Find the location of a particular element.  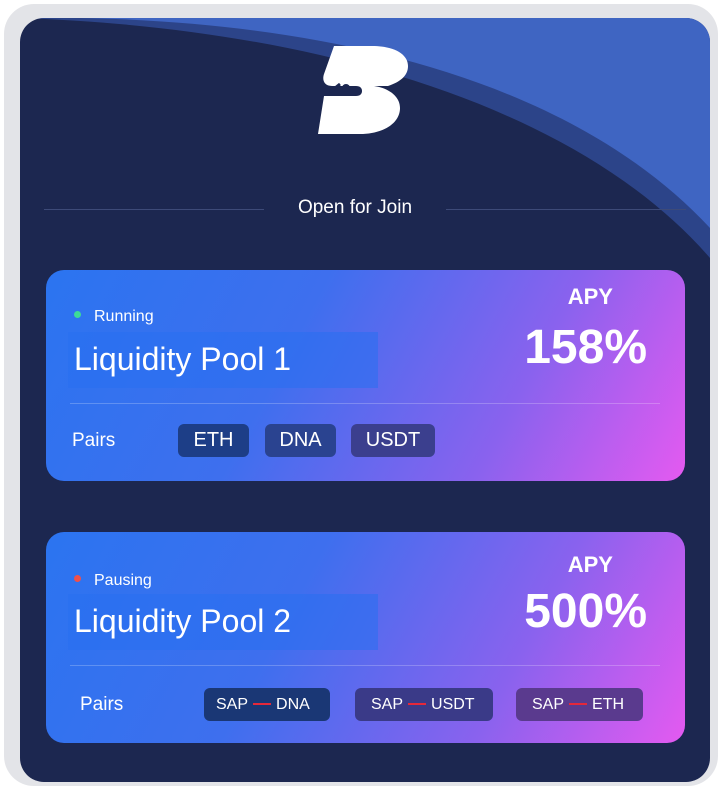

token-tag-dna: DNA is located at coordinates (300, 440).